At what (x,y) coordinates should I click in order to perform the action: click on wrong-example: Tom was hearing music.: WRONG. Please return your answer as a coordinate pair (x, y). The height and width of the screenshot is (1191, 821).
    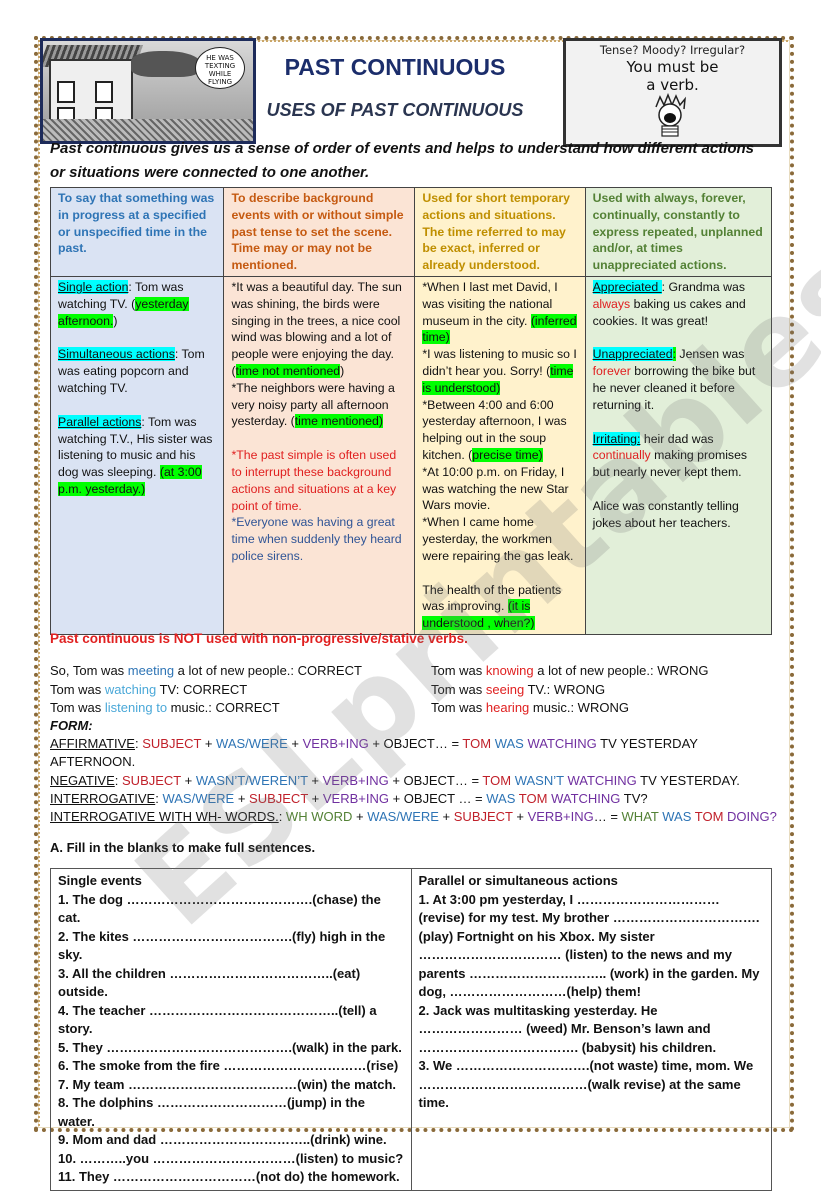
    Looking at the image, I should click on (530, 707).